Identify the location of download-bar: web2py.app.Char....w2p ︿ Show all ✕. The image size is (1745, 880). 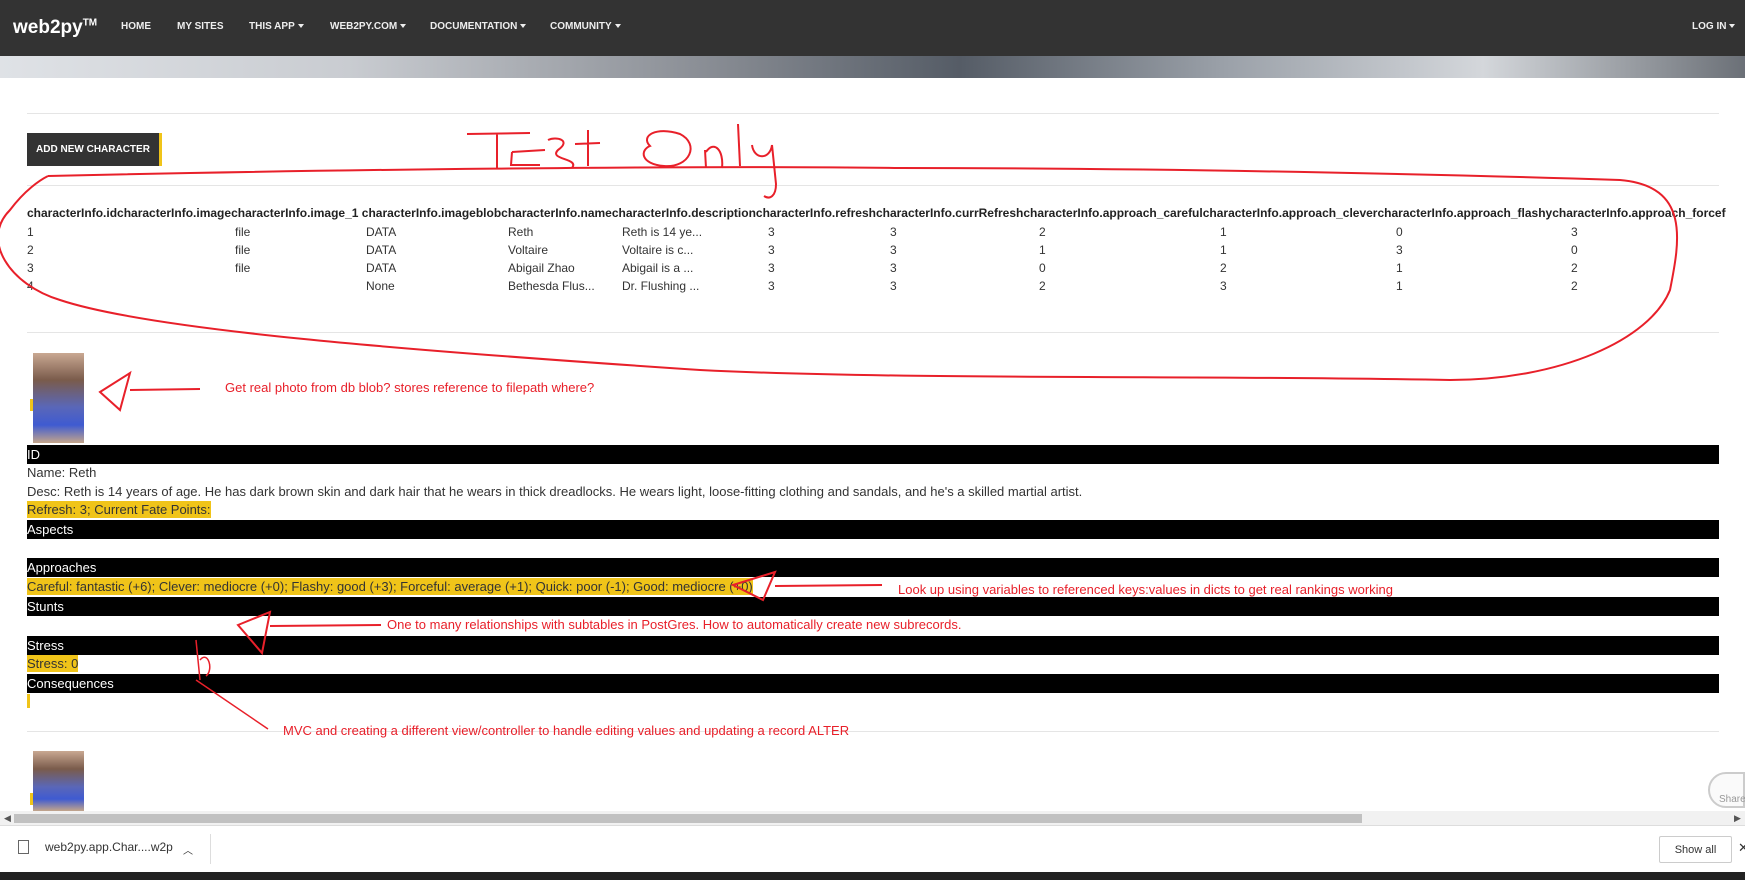
(872, 848).